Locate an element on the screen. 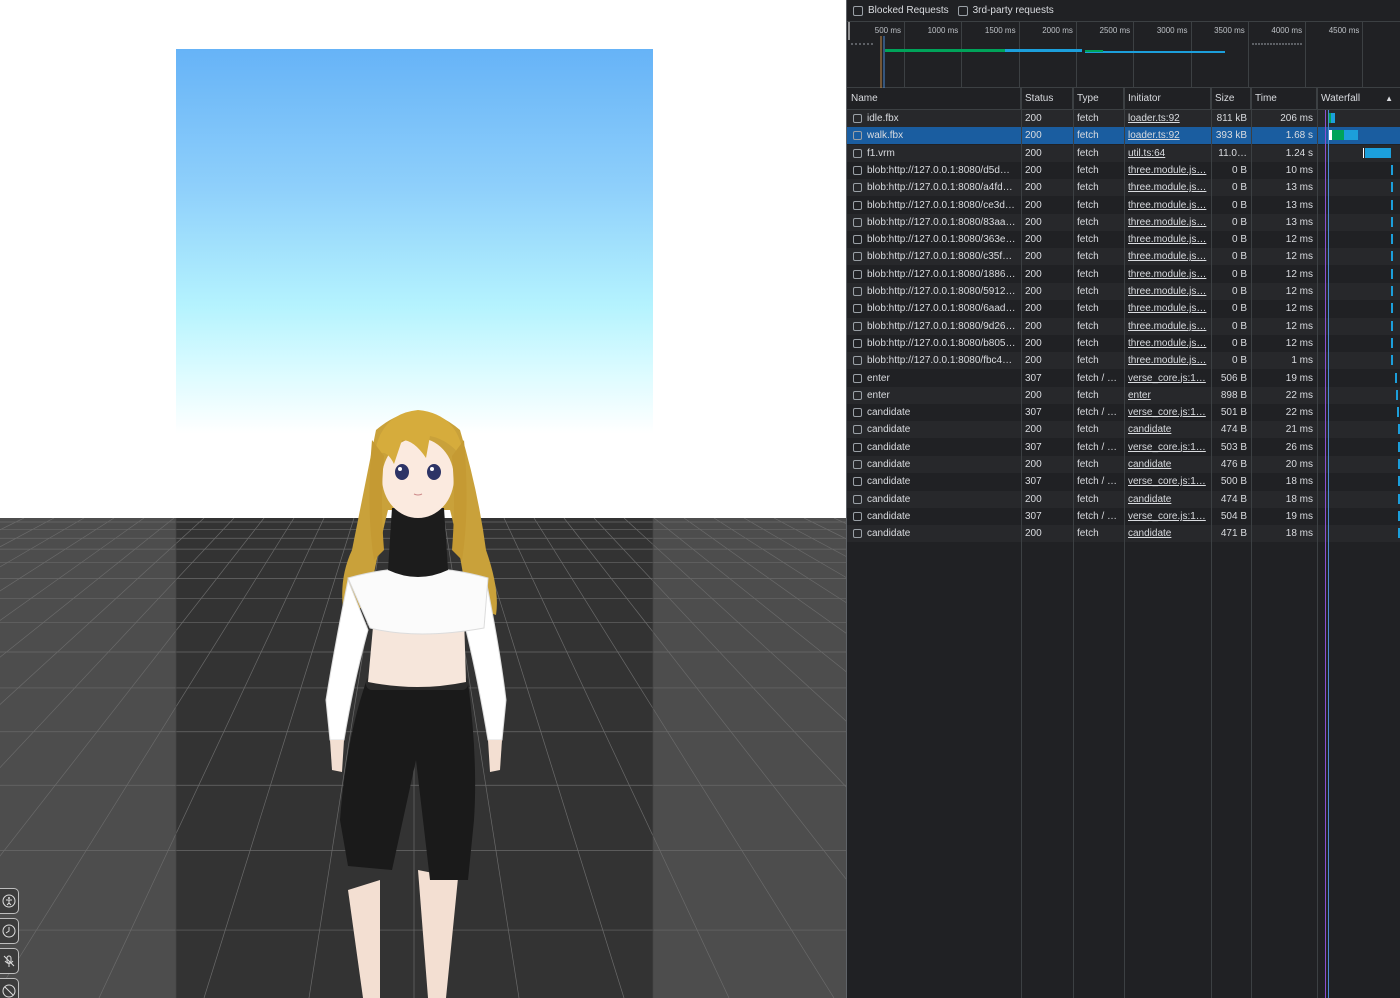 This screenshot has width=1400, height=998. column-header-name: Name is located at coordinates (934, 99).